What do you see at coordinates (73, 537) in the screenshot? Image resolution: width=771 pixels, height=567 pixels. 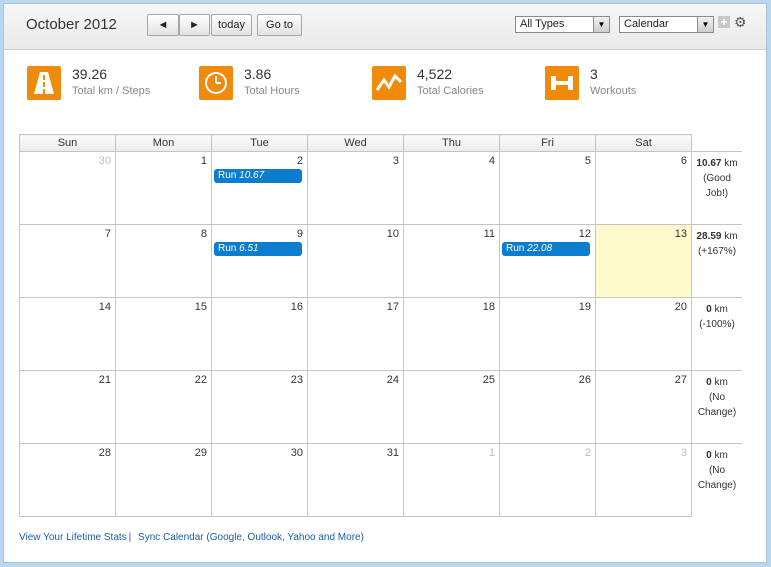 I see `lifetime-stats-link: View Your Lifetime Stats` at bounding box center [73, 537].